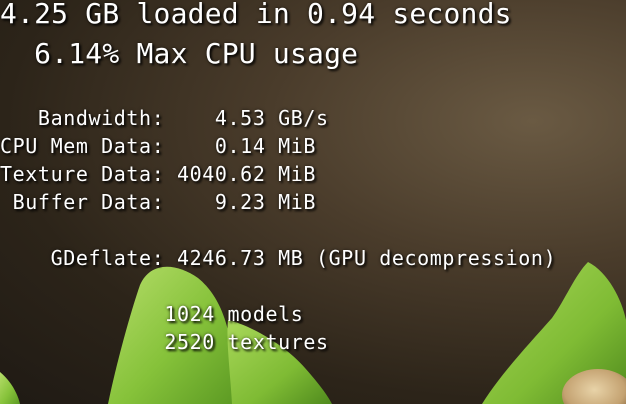 This screenshot has width=626, height=404. What do you see at coordinates (10, 388) in the screenshot?
I see `avocado-left-piece` at bounding box center [10, 388].